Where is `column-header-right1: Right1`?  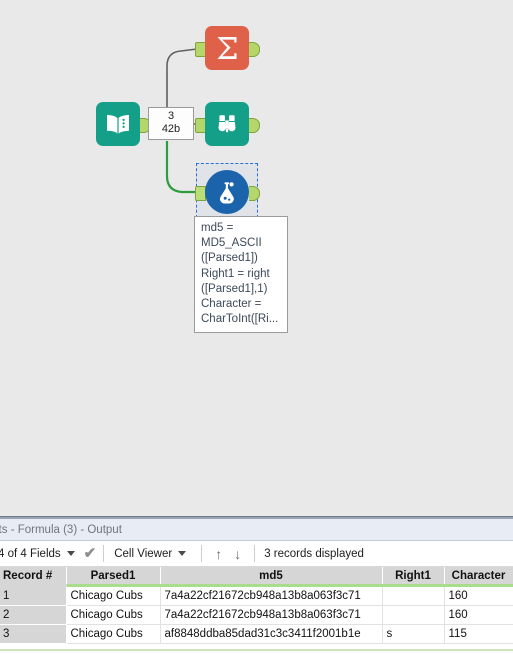
column-header-right1: Right1 is located at coordinates (413, 577).